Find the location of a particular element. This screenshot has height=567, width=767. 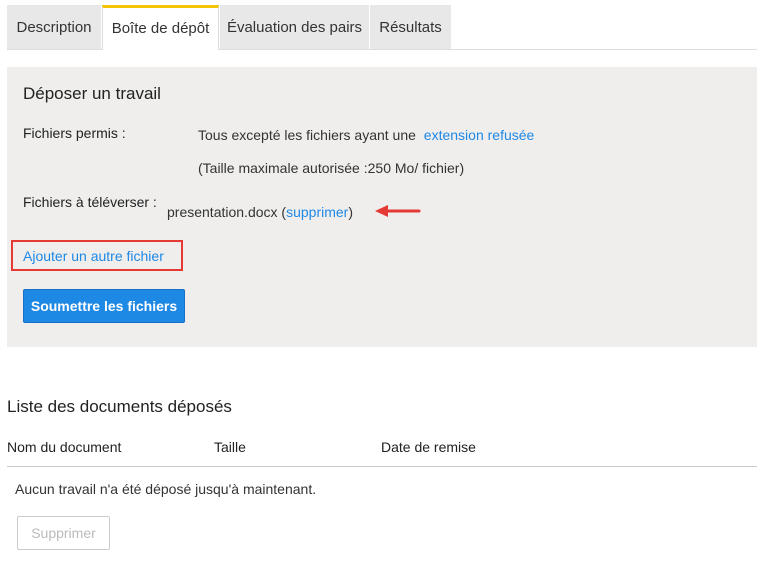

column-header-name: Nom du document is located at coordinates (64, 447).